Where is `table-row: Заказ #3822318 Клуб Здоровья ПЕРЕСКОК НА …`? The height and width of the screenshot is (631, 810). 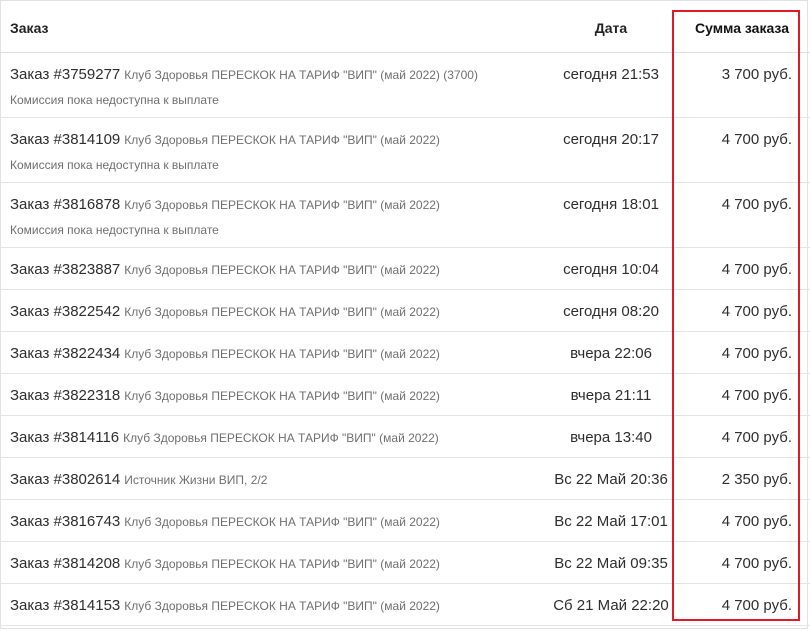 table-row: Заказ #3822318 Клуб Здоровья ПЕРЕСКОК НА … is located at coordinates (405, 395).